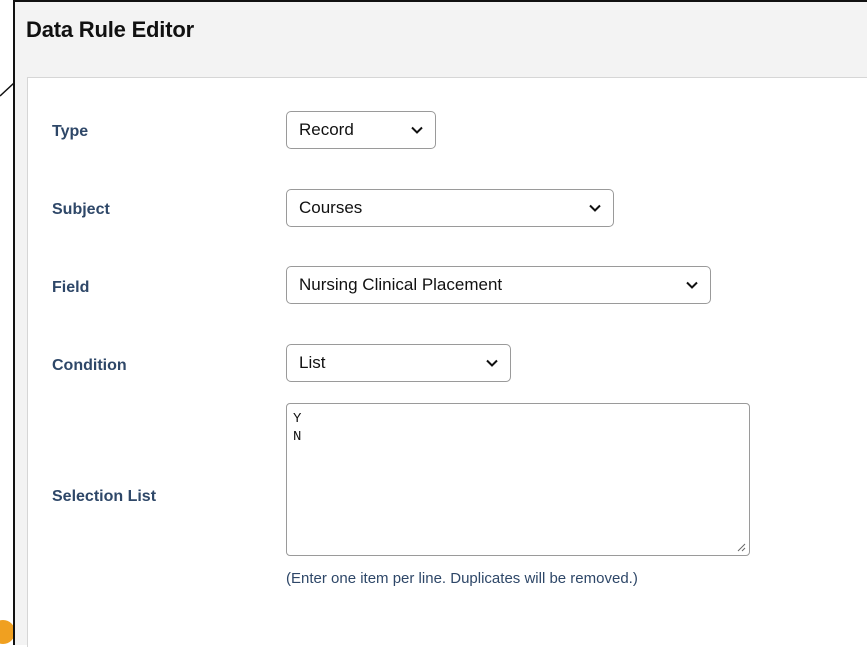 The image size is (867, 647). Describe the element at coordinates (398, 363) in the screenshot. I see `condition-select: List` at that location.